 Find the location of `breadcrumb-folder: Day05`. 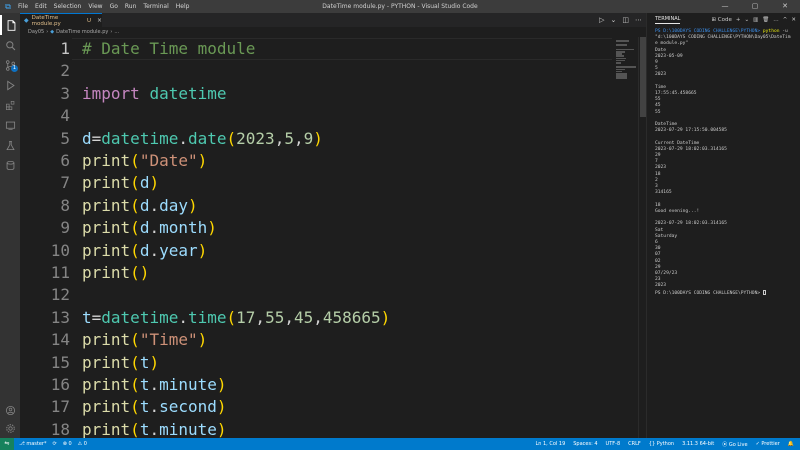

breadcrumb-folder: Day05 is located at coordinates (36, 32).